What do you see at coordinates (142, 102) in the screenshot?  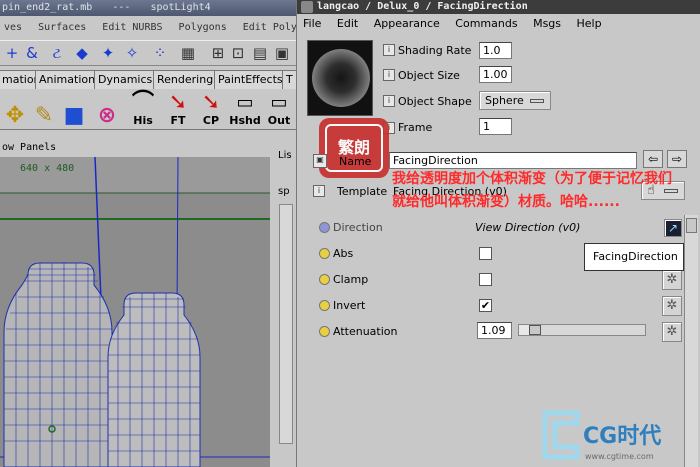 I see `history-icon: ⌒` at bounding box center [142, 102].